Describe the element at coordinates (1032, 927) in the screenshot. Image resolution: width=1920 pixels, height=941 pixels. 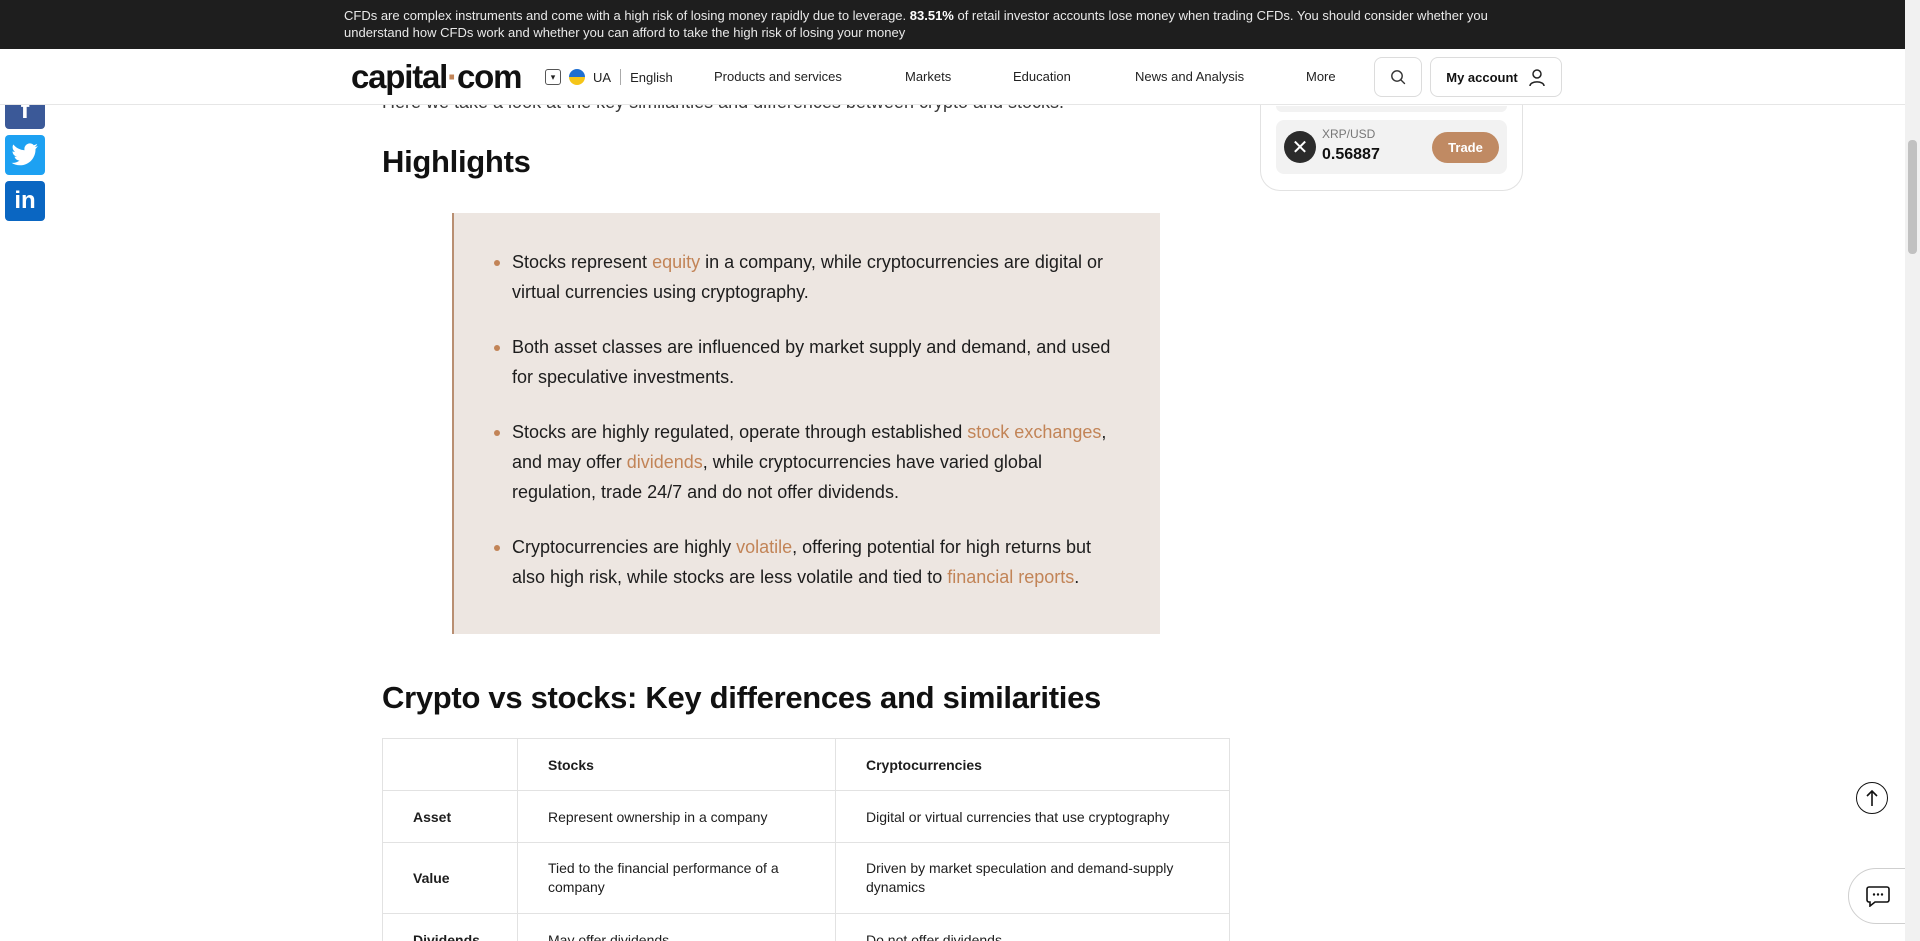
I see `table-cell: Do not offer dividends` at that location.